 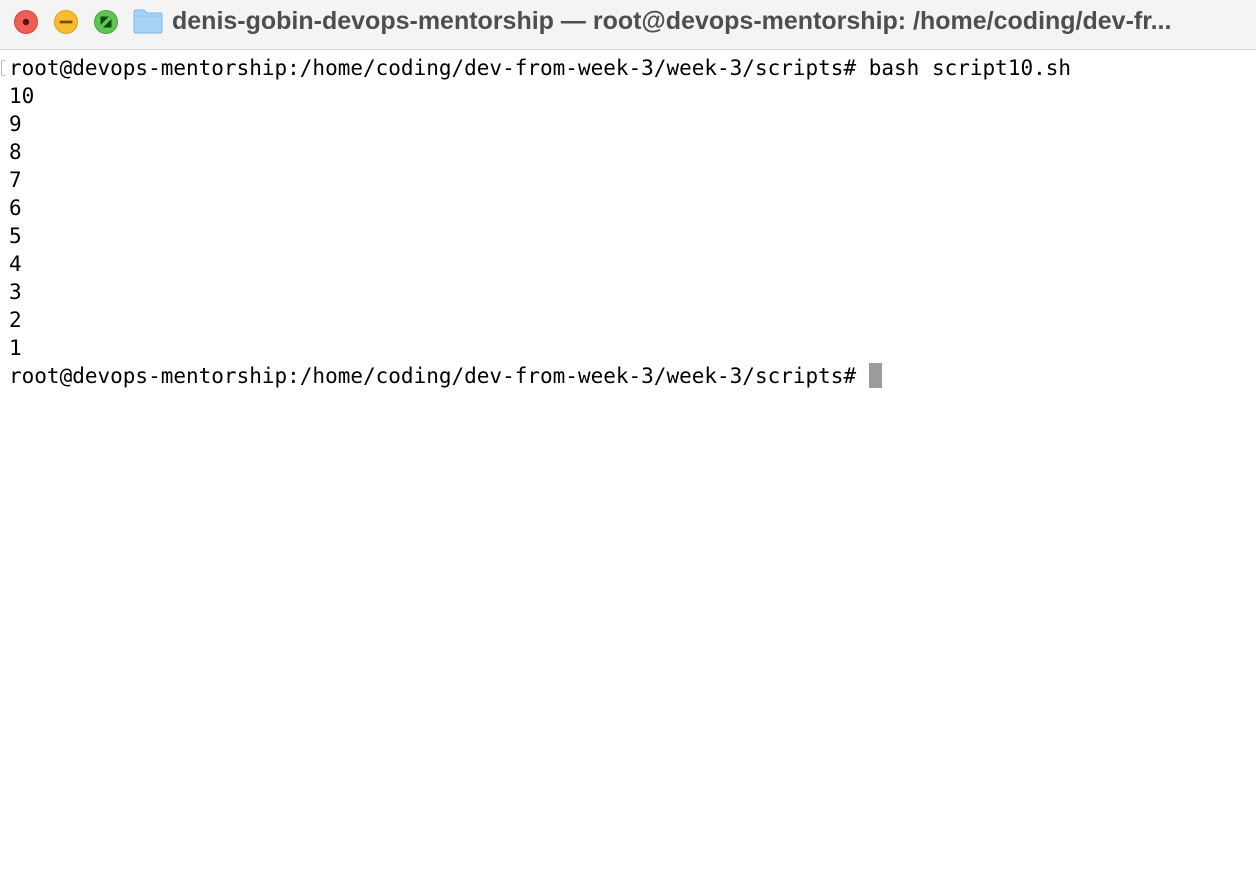 I want to click on zoom-button, so click(x=106, y=22).